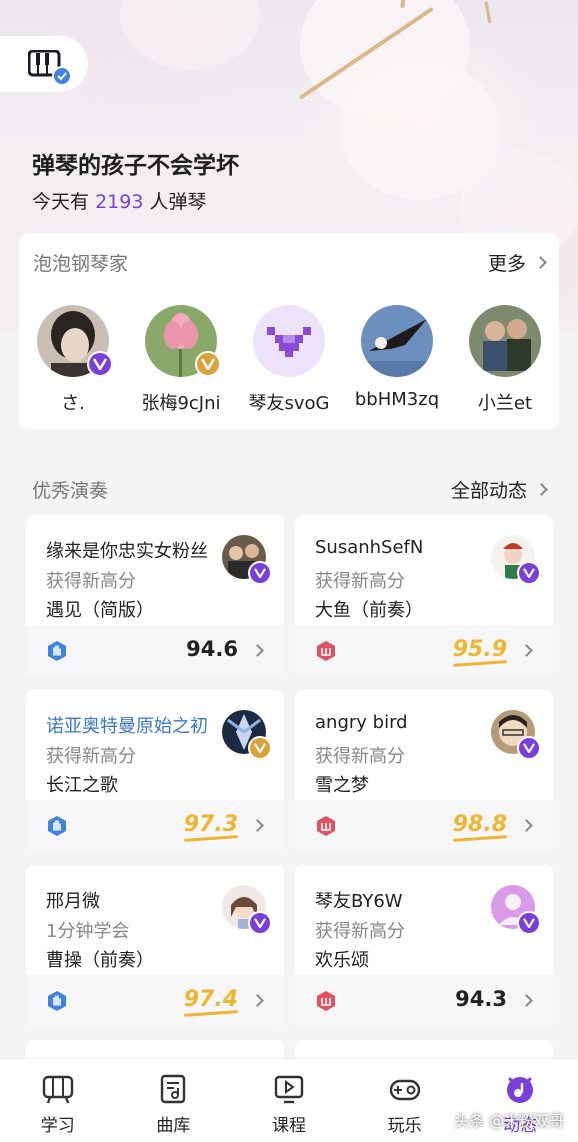 This screenshot has width=578, height=1142. What do you see at coordinates (178, 202) in the screenshot?
I see `hero-sub-suffix: 人弹琴` at bounding box center [178, 202].